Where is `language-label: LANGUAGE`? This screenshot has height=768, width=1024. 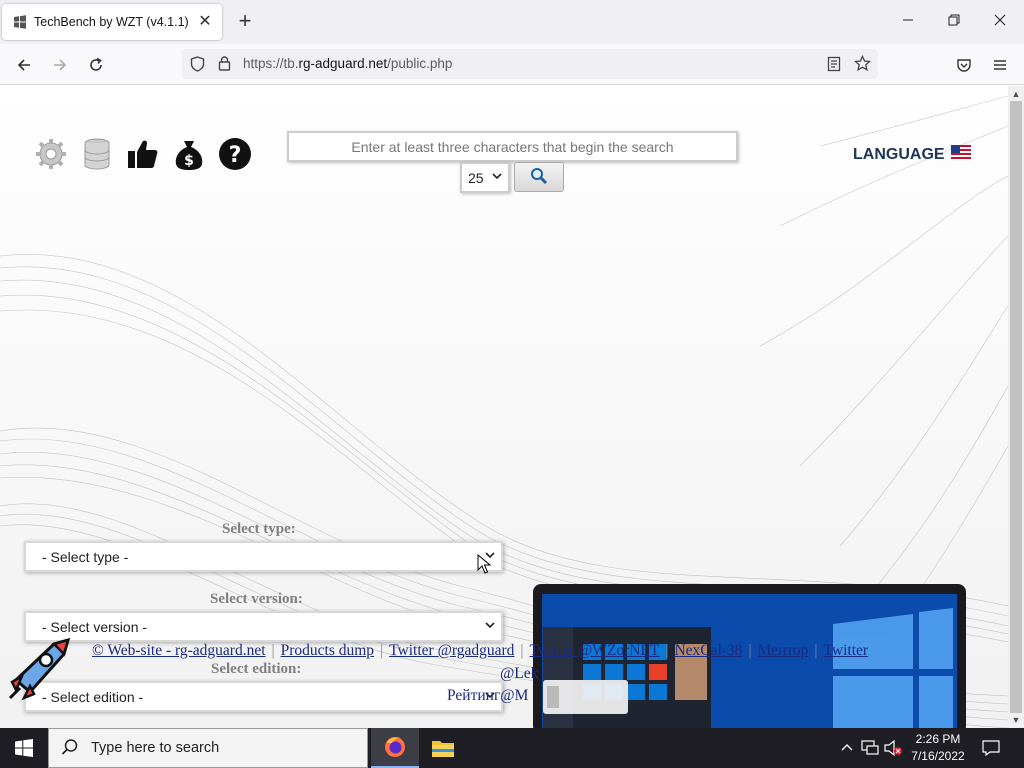
language-label: LANGUAGE is located at coordinates (899, 154).